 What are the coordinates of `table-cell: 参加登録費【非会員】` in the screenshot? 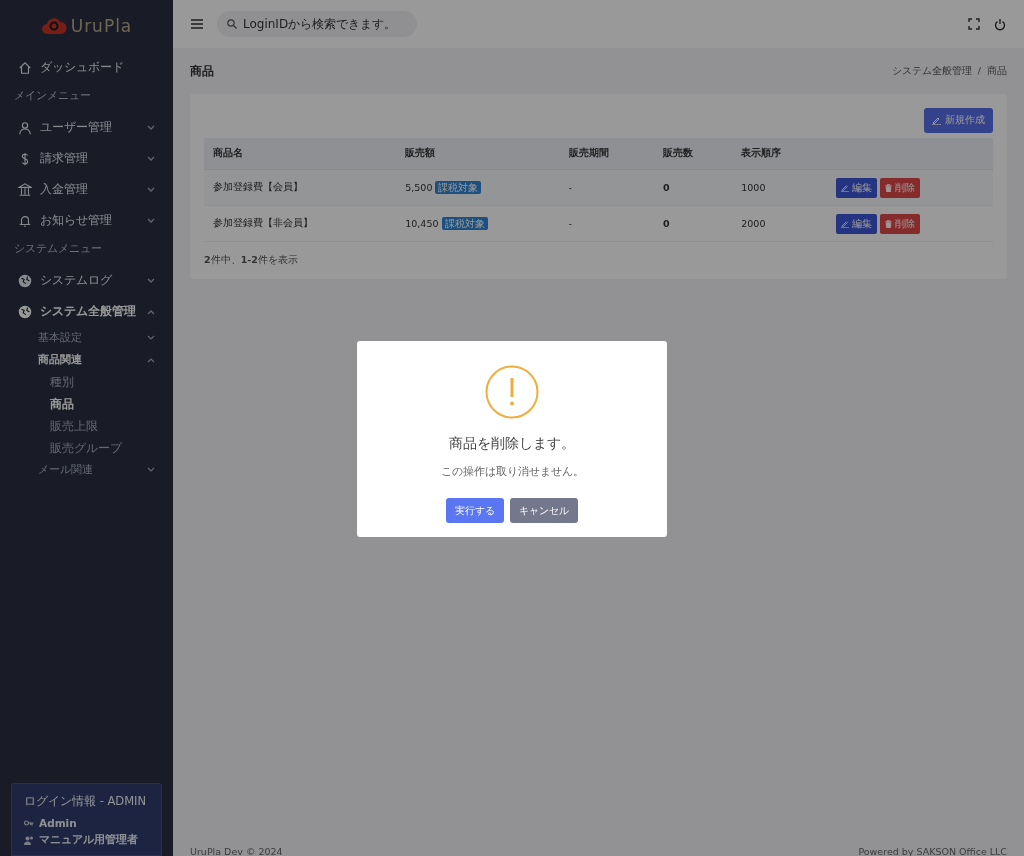 It's located at (300, 223).